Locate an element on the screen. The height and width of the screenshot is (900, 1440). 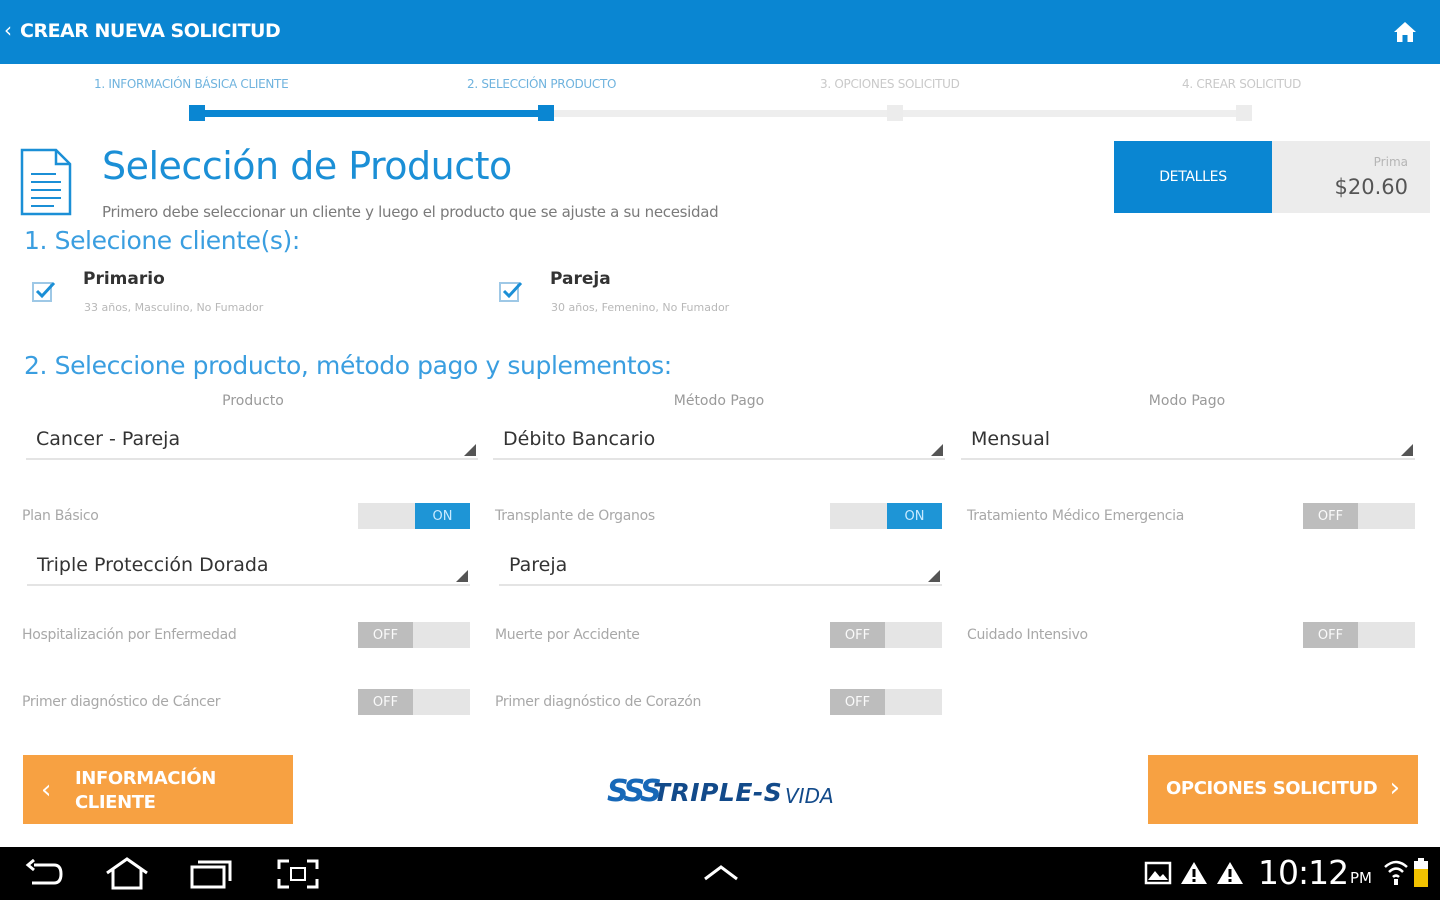
modo-pago-select: Mensual is located at coordinates (1188, 442).